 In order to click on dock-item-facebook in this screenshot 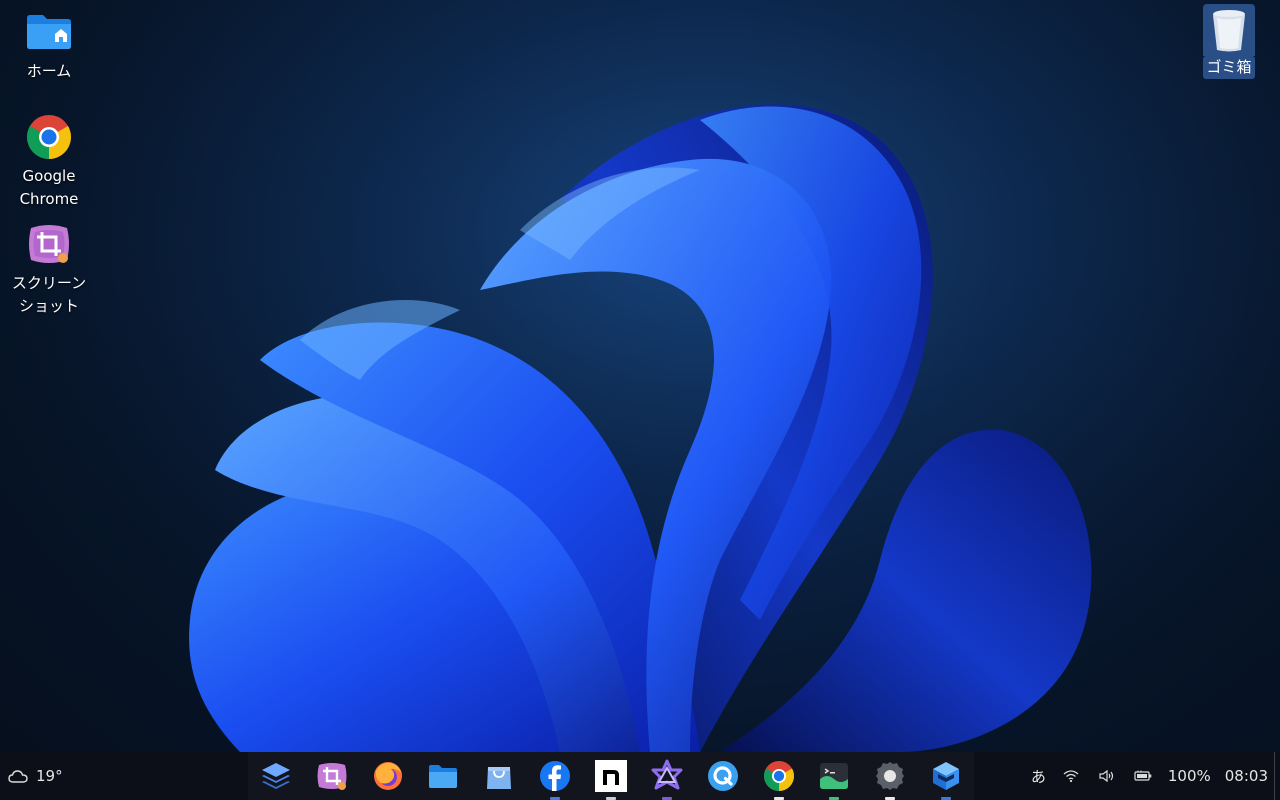, I will do `click(555, 776)`.